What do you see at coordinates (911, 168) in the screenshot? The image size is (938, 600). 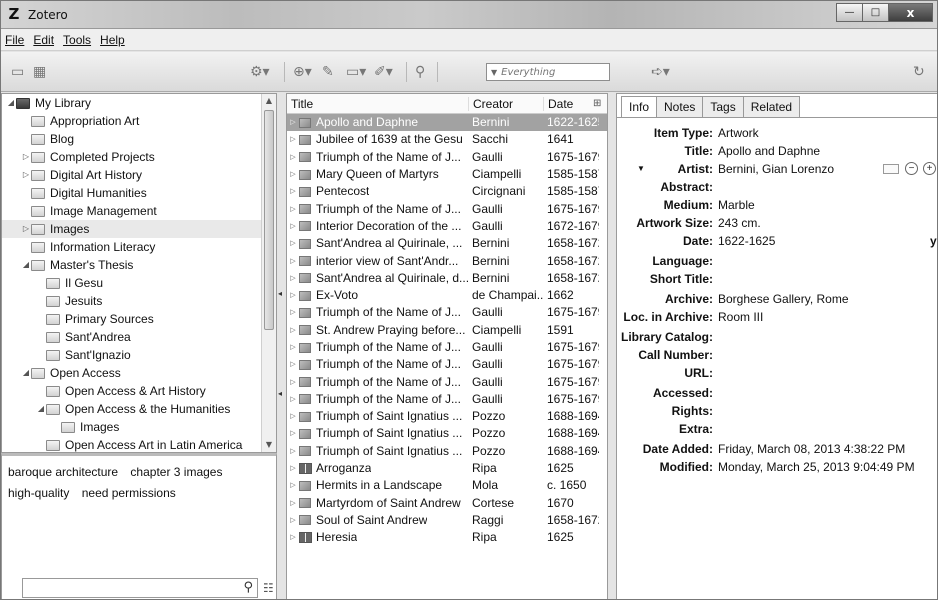 I see `remove-creator-icon: −` at bounding box center [911, 168].